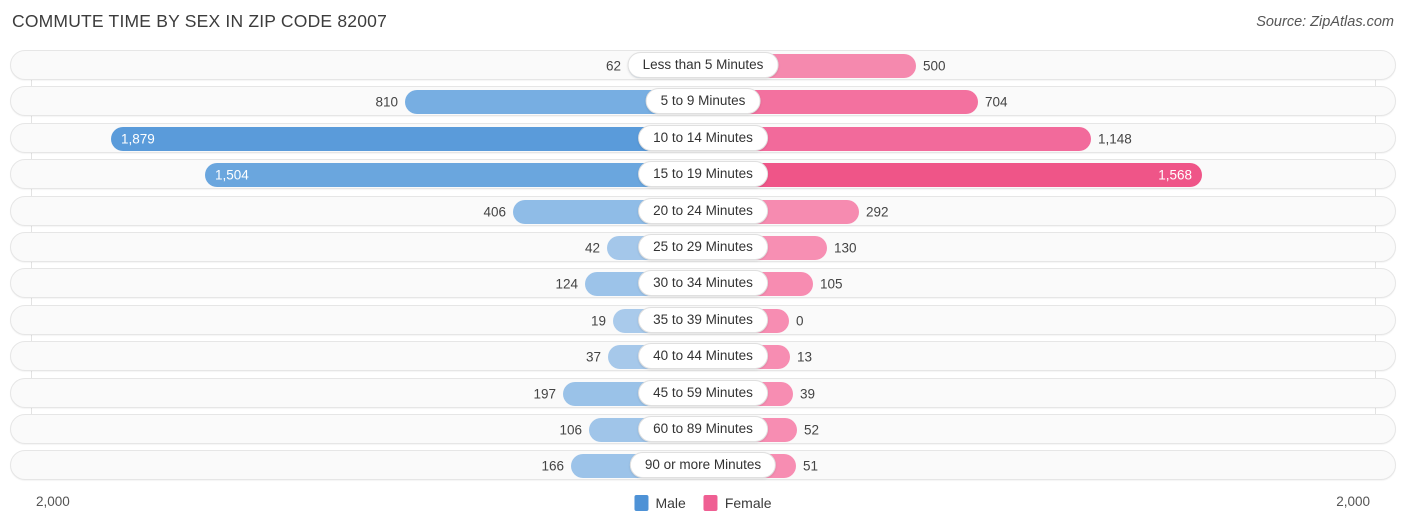 This screenshot has height=523, width=1406. I want to click on female-value-label: 105, so click(831, 284).